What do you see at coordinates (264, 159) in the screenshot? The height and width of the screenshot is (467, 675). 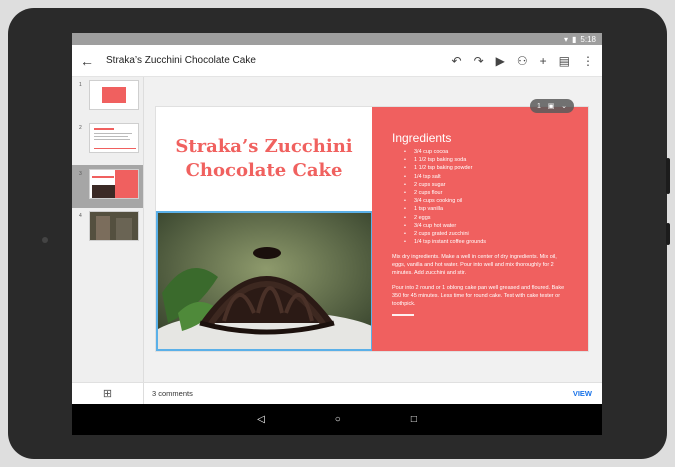 I see `slide-title: Straka’s Zucchini Chocolate Cake` at bounding box center [264, 159].